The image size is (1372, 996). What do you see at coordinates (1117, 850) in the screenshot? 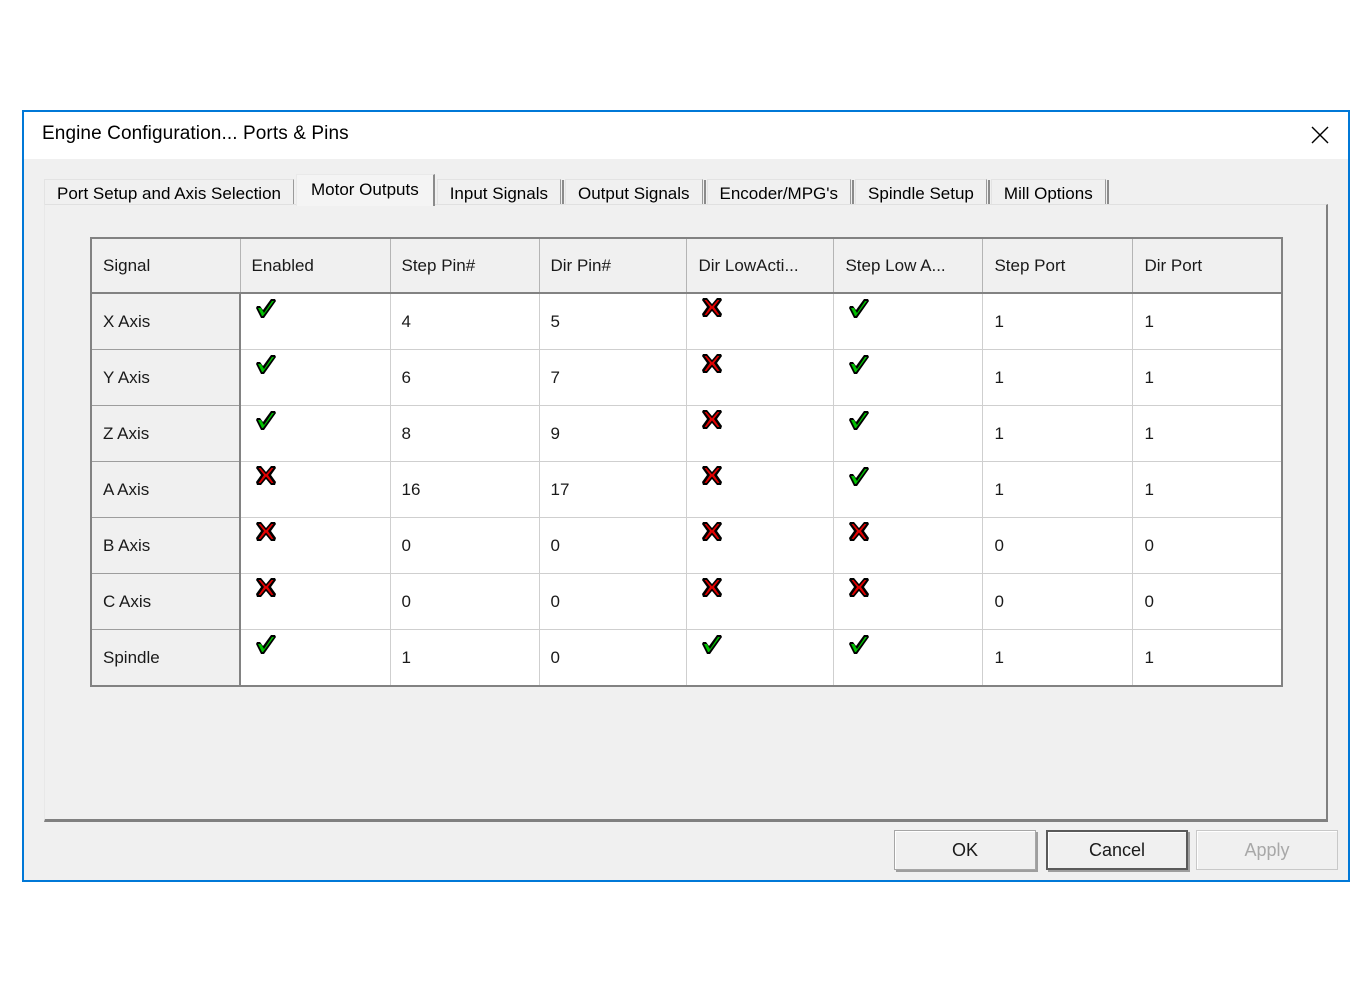
I see `cancel-button: Cancel` at bounding box center [1117, 850].